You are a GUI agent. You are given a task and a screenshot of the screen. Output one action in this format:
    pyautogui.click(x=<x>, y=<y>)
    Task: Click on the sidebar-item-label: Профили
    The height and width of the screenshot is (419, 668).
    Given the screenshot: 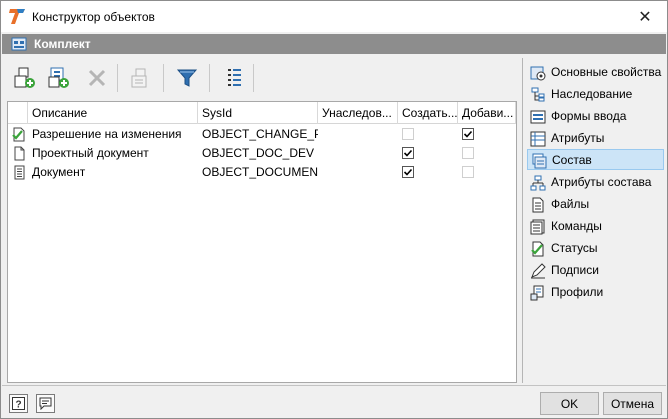 What is the action you would take?
    pyautogui.click(x=577, y=292)
    